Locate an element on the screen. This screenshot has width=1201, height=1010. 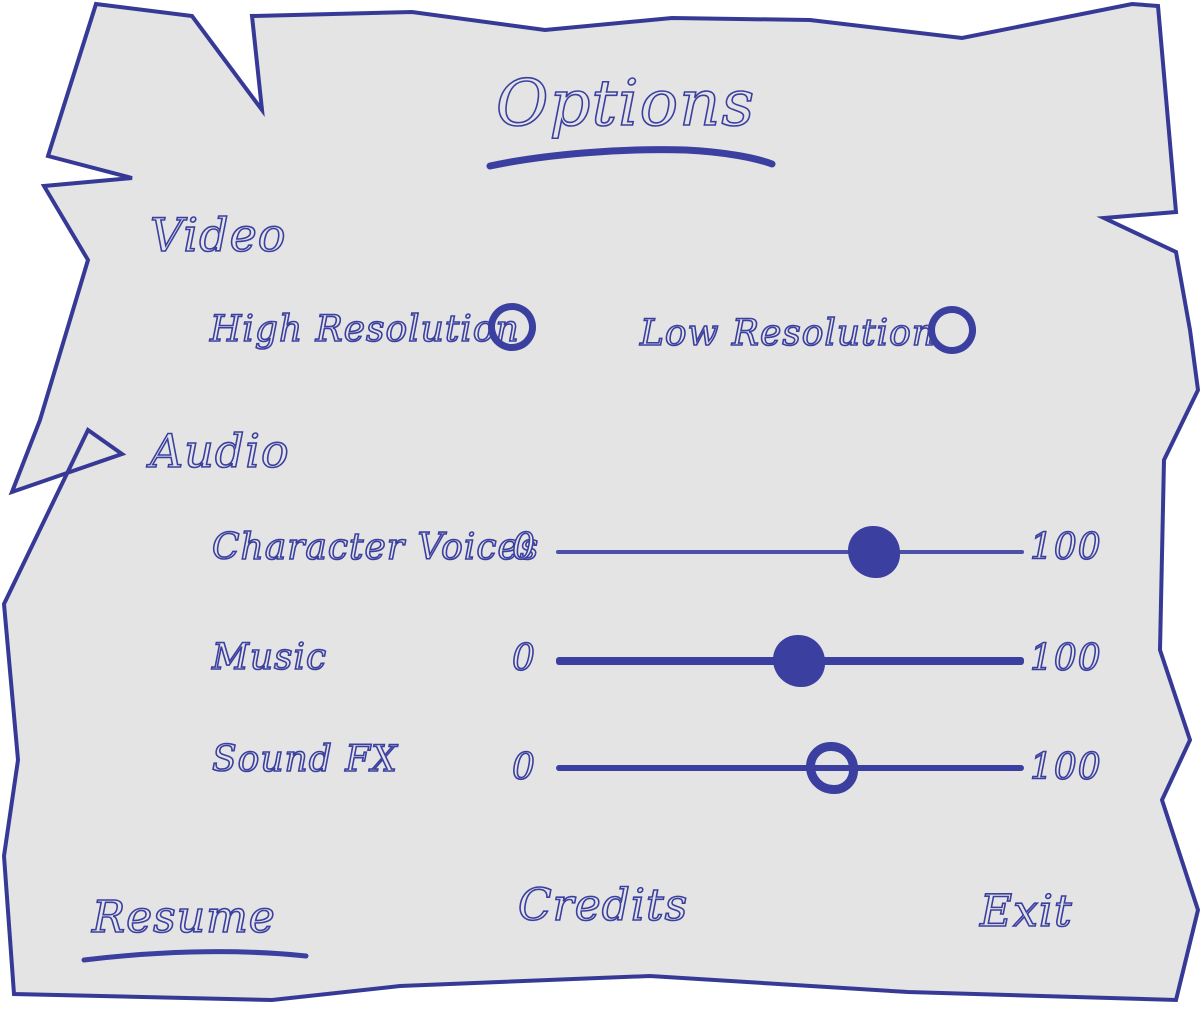
title-underline is located at coordinates (631, 158).